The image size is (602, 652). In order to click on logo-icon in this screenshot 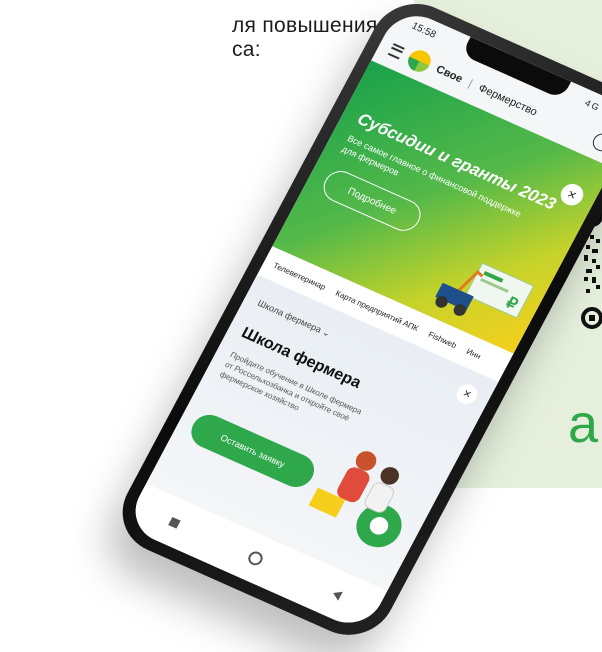, I will do `click(419, 61)`.